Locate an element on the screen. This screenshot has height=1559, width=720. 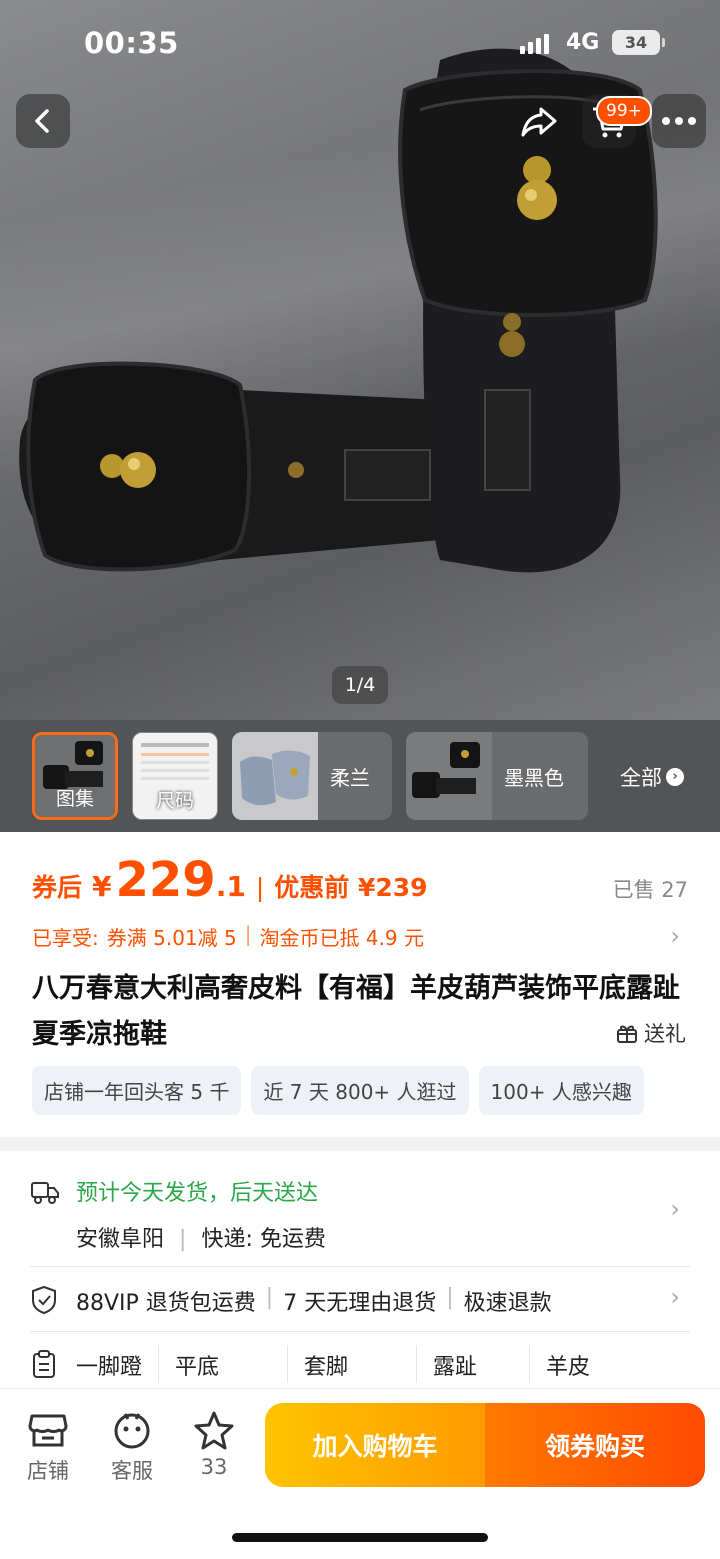
add-to-cart-button: 加入购物车 is located at coordinates (375, 1445).